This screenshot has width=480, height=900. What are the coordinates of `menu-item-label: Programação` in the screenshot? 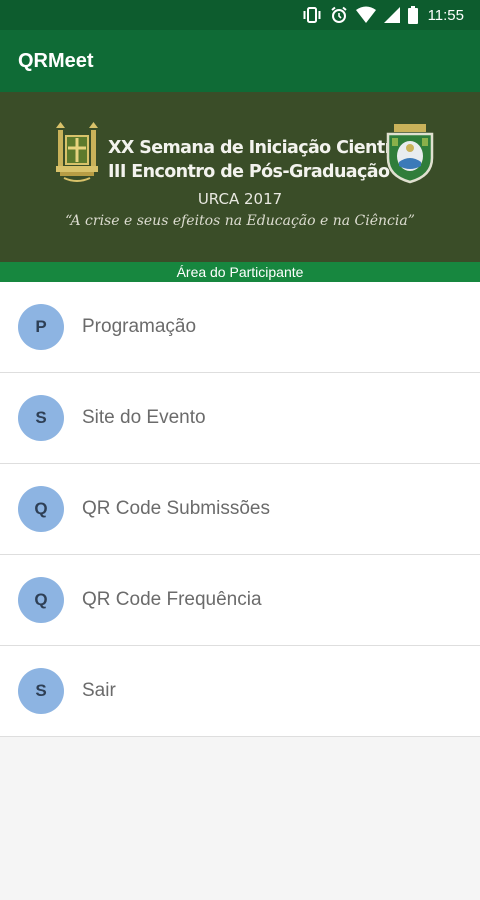 It's located at (139, 326).